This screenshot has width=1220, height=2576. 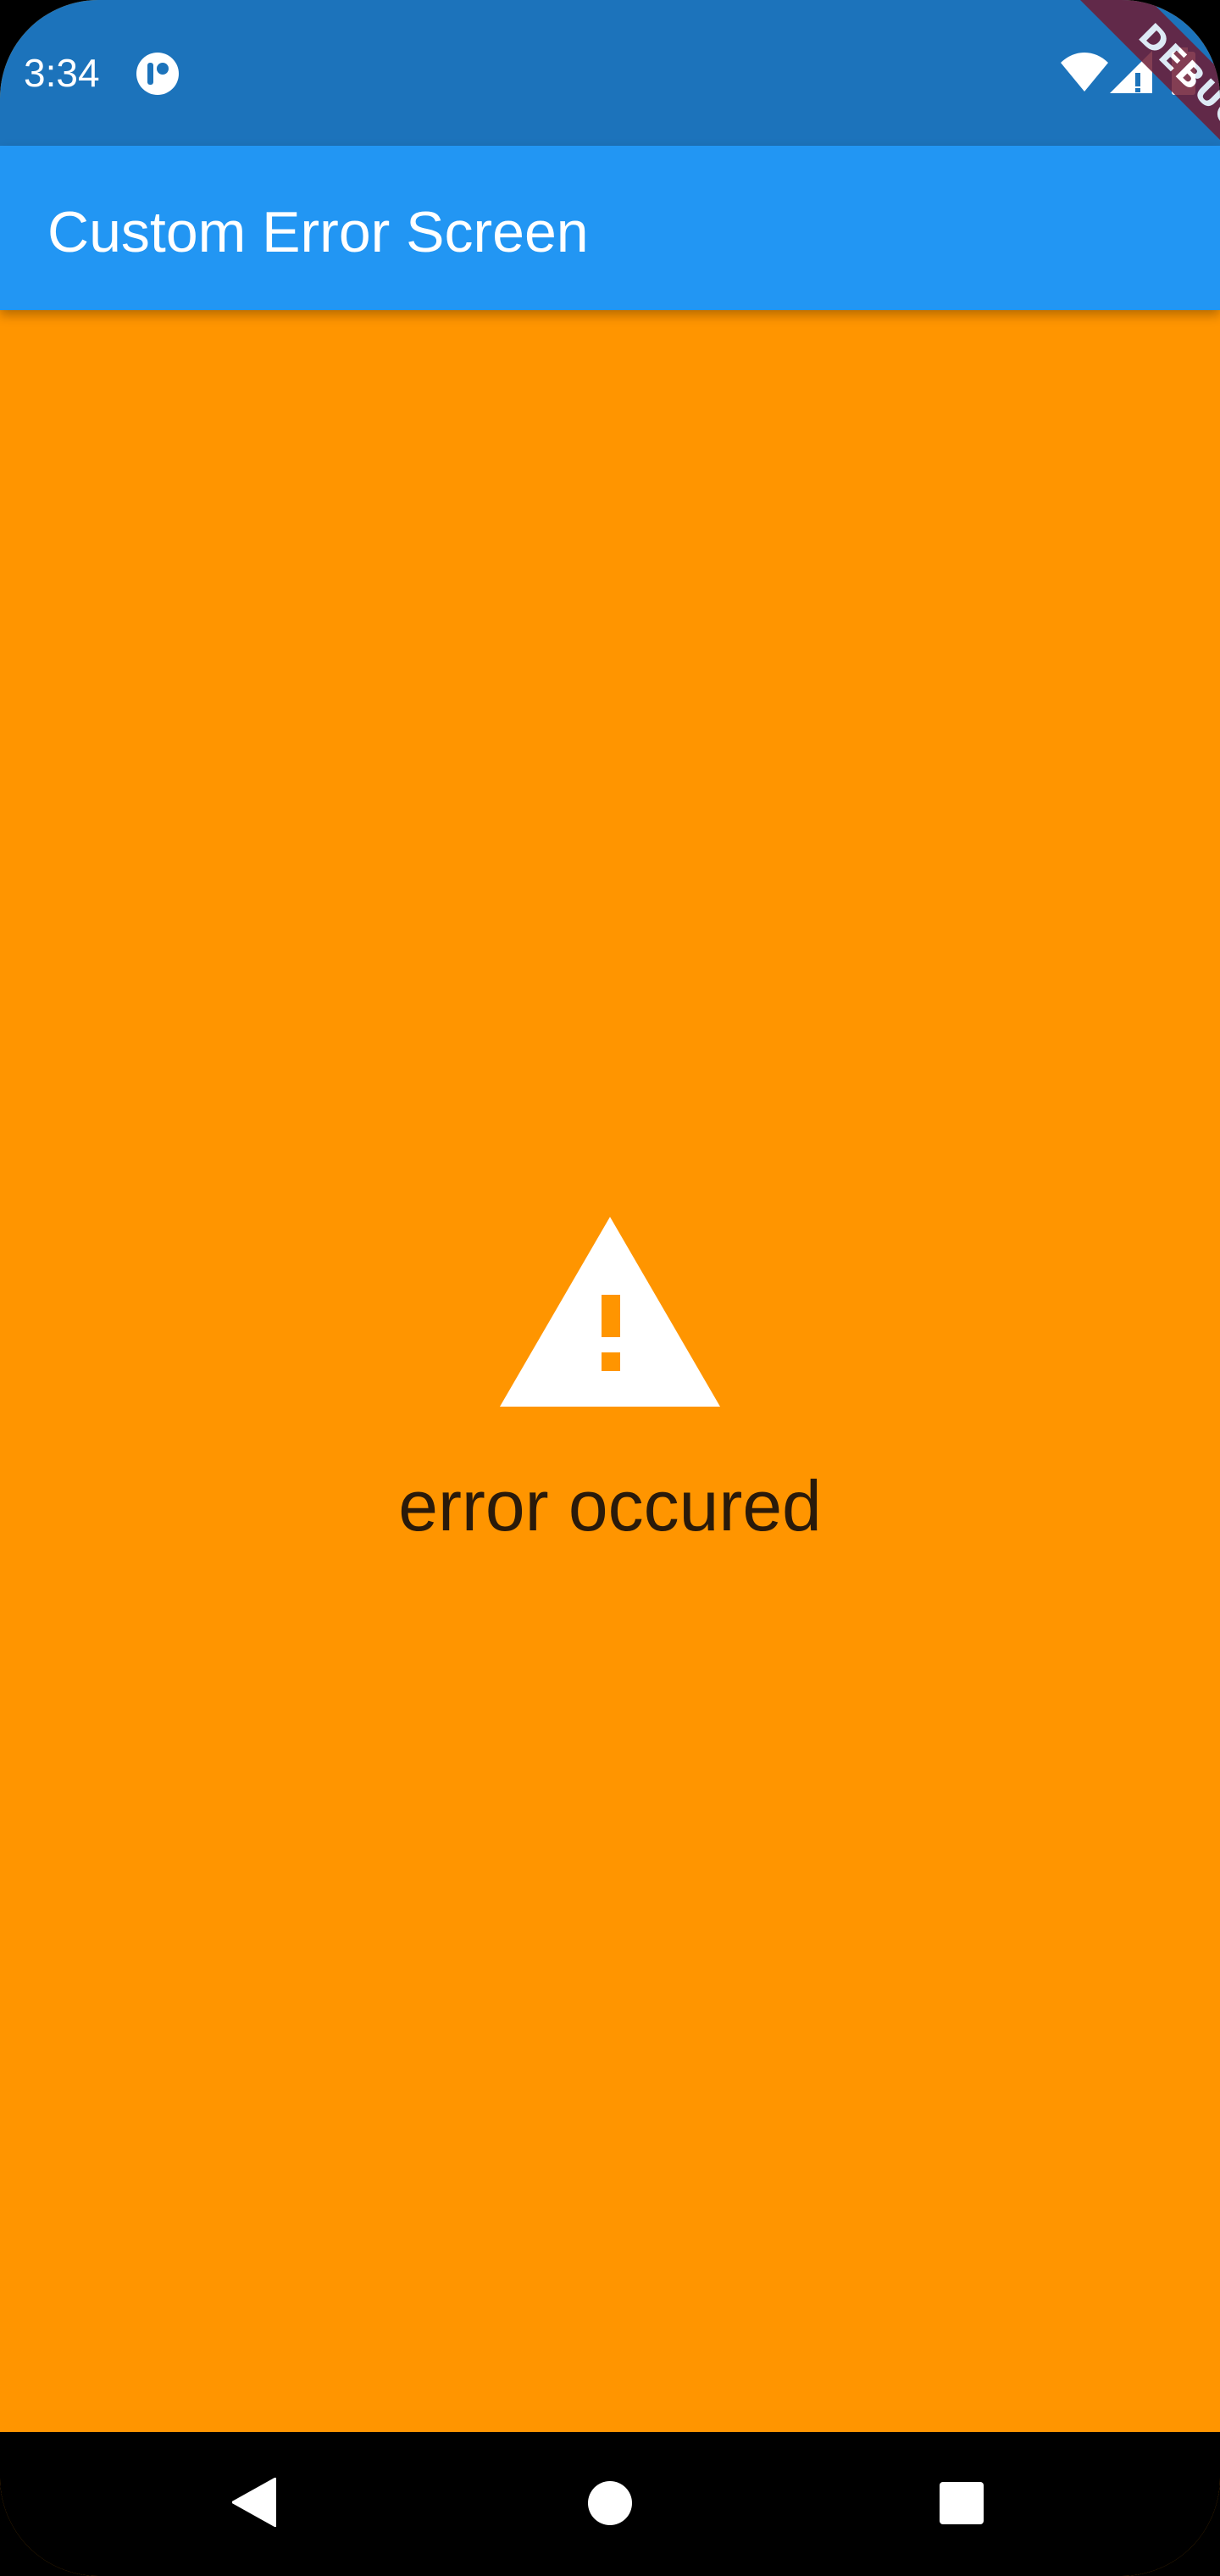 What do you see at coordinates (318, 232) in the screenshot?
I see `page-title: Custom Error Screen` at bounding box center [318, 232].